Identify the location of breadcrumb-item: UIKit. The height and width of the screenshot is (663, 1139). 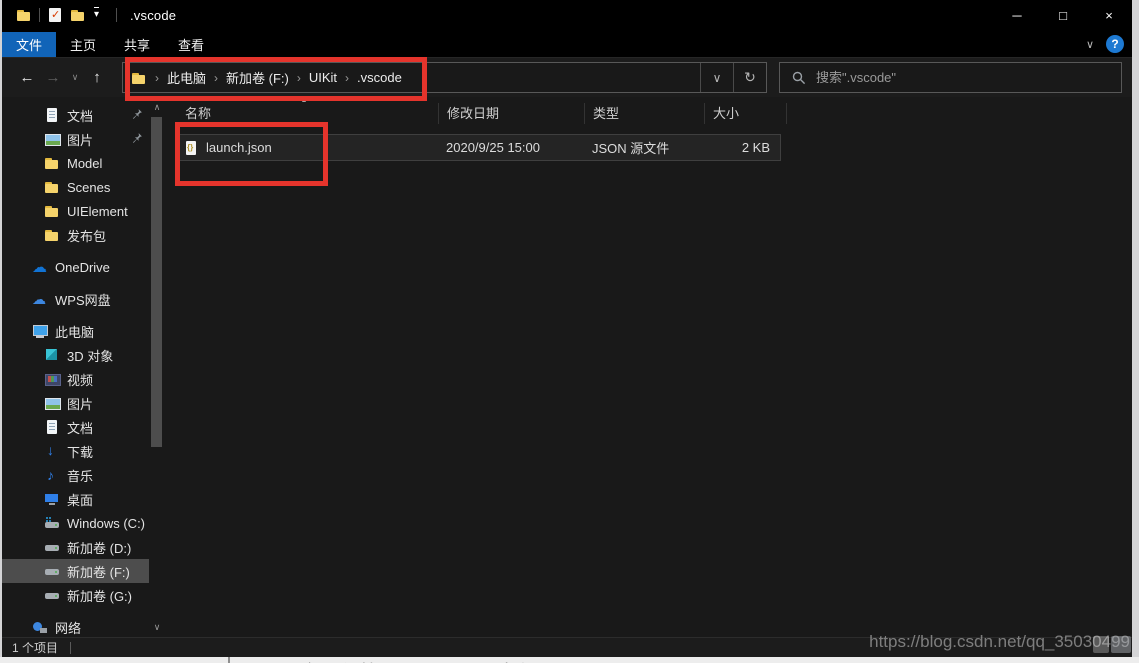
(323, 77).